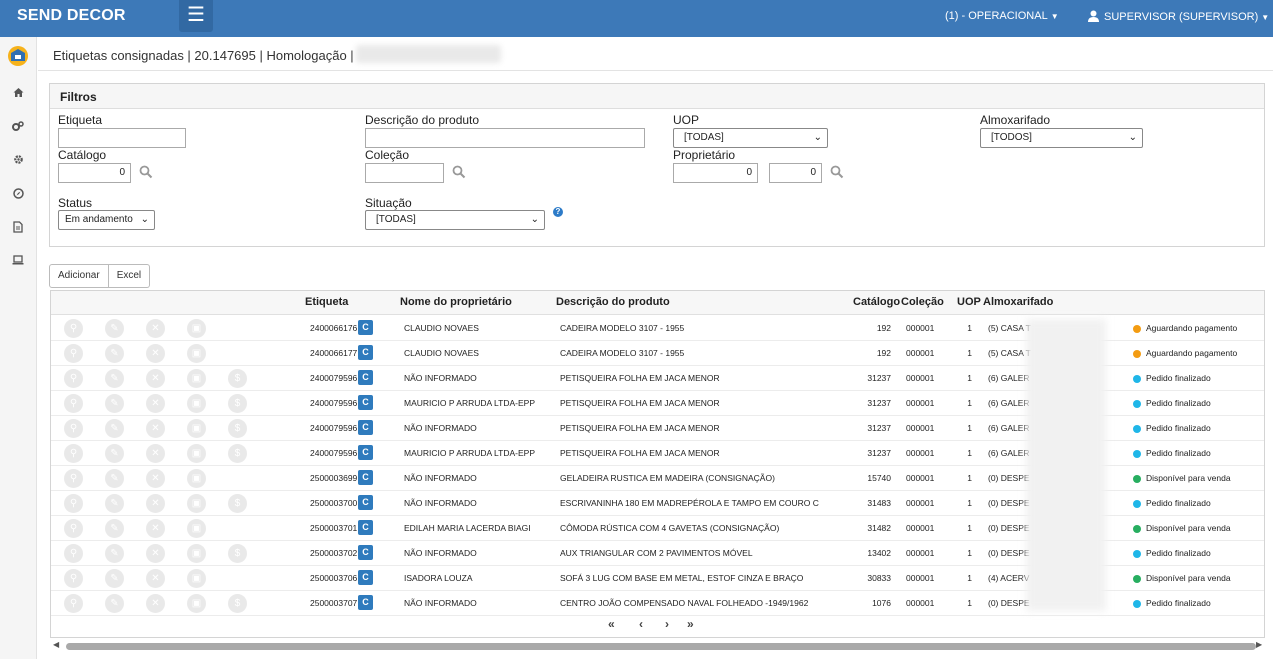 The height and width of the screenshot is (659, 1273). What do you see at coordinates (18, 94) in the screenshot?
I see `home-icon` at bounding box center [18, 94].